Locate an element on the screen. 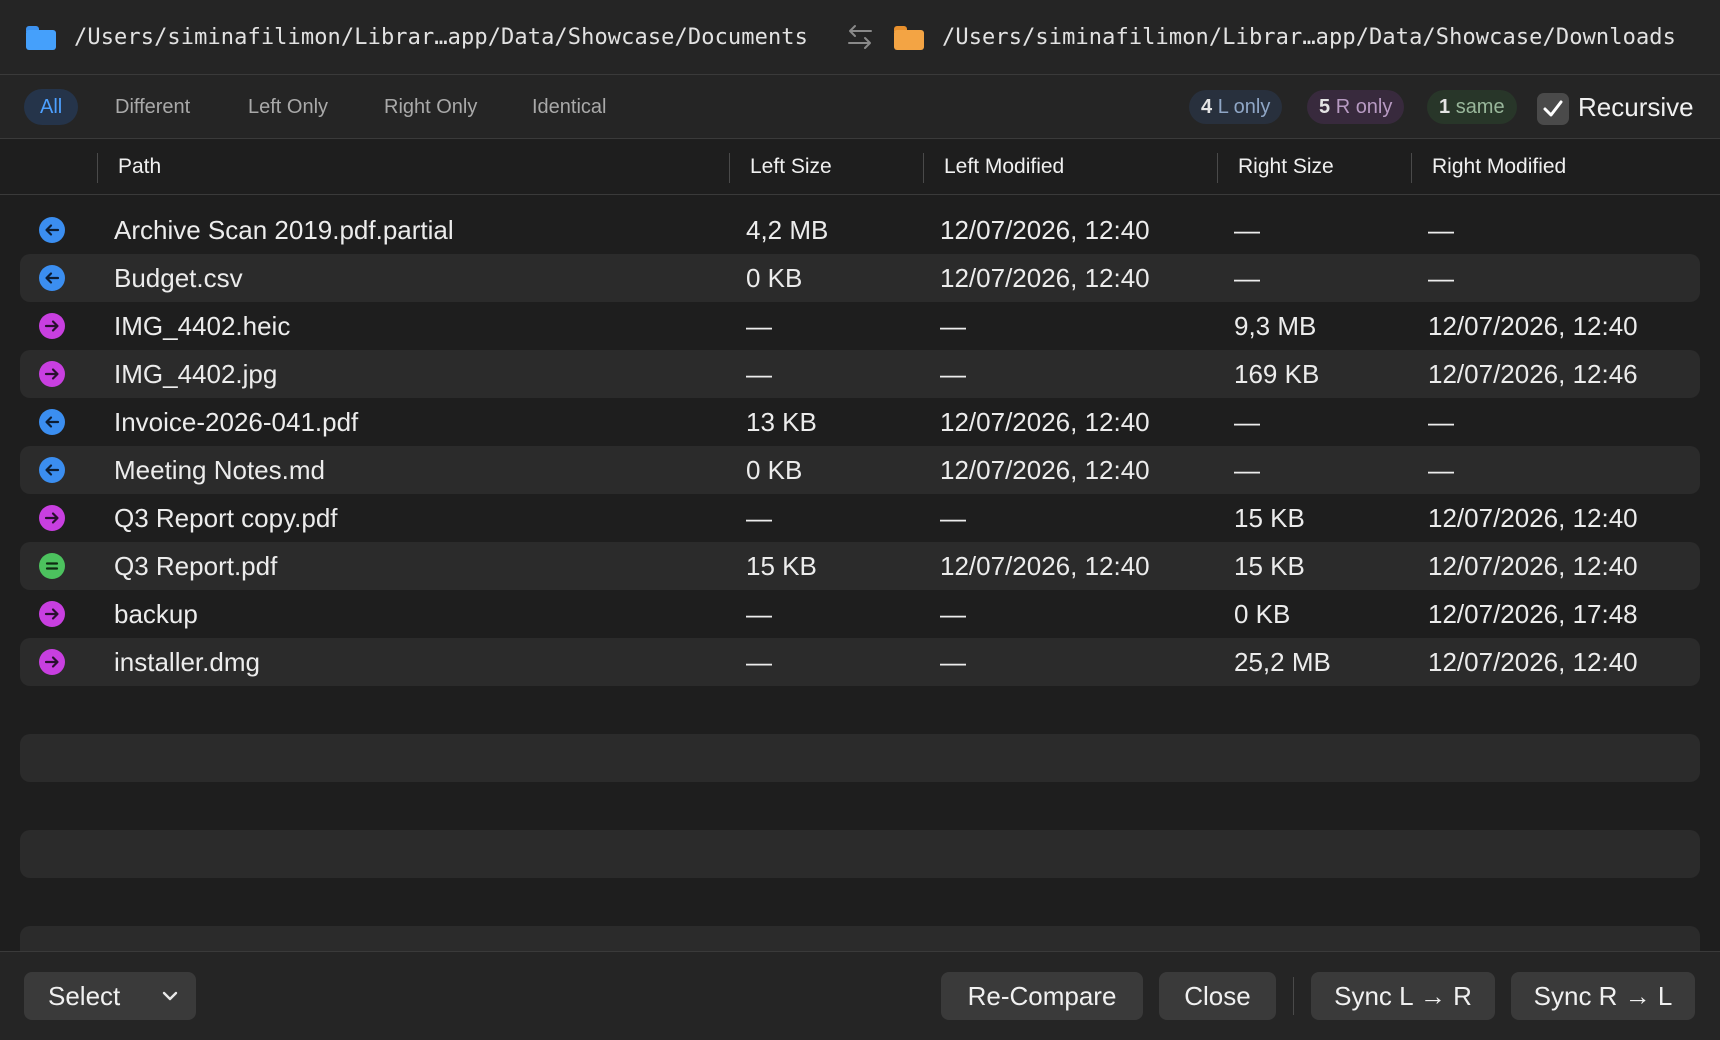 Image resolution: width=1720 pixels, height=1040 pixels. table-row: installer.dmg — — 25,2 MB 12/07/2026, 12:40 is located at coordinates (860, 662).